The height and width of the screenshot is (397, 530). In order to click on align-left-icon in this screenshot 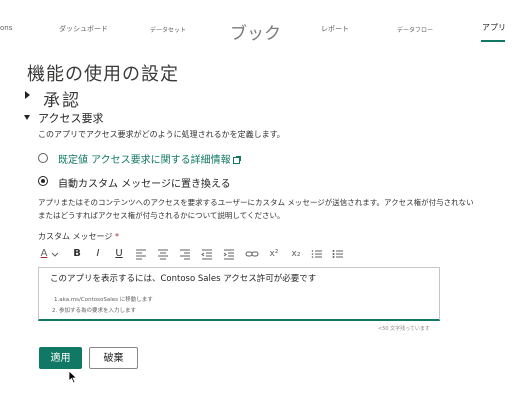, I will do `click(141, 254)`.